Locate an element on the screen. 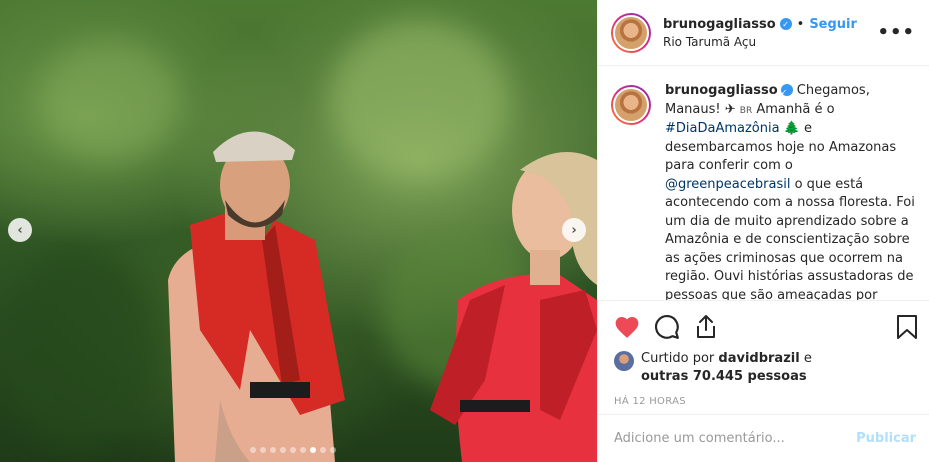 The width and height of the screenshot is (929, 462). author-avatar is located at coordinates (631, 32).